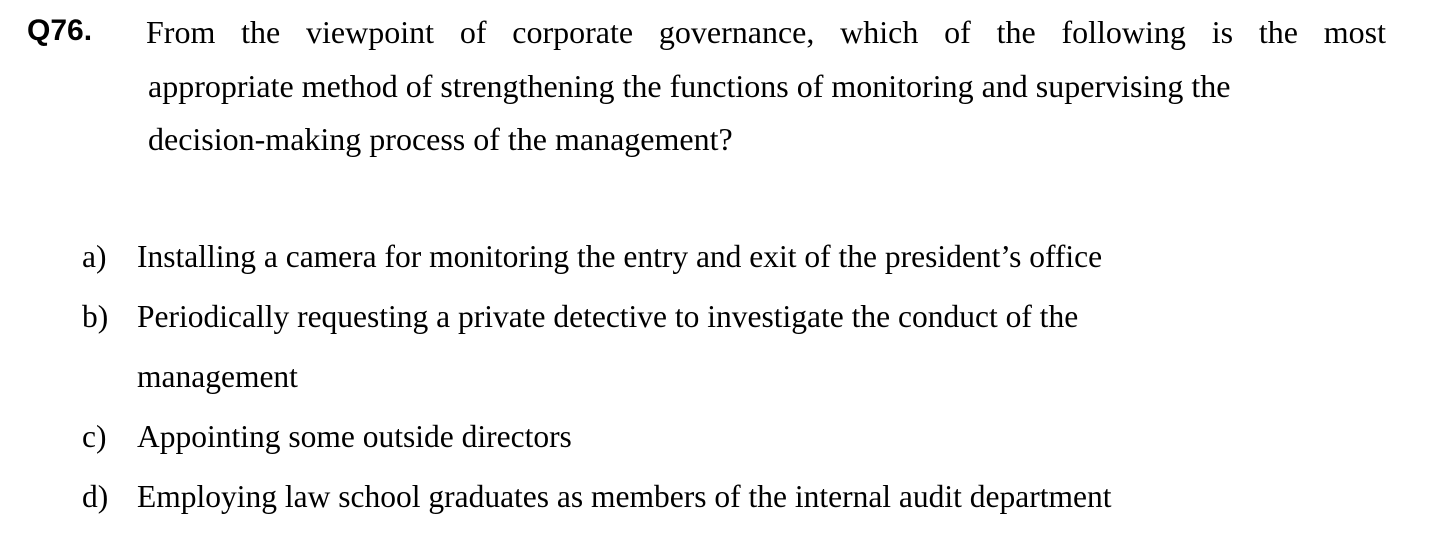  Describe the element at coordinates (217, 376) in the screenshot. I see `option-text: management` at that location.